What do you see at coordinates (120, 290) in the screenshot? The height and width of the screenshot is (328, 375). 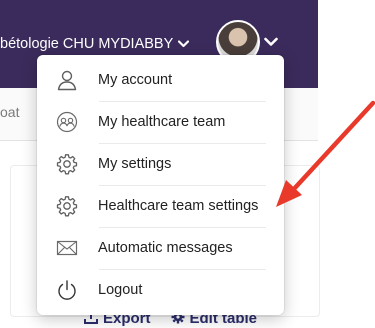 I see `menu-item-label: Logout` at bounding box center [120, 290].